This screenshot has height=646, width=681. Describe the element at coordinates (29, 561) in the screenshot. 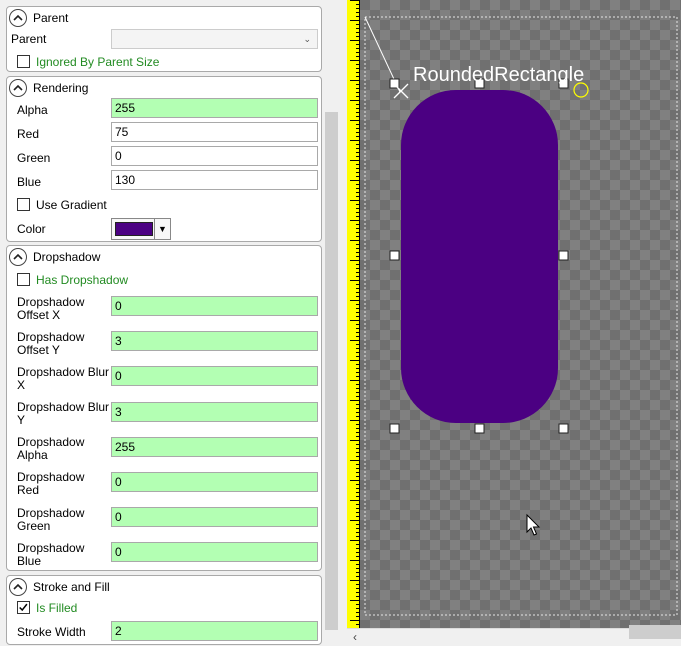

I see `label-line: Blue` at that location.